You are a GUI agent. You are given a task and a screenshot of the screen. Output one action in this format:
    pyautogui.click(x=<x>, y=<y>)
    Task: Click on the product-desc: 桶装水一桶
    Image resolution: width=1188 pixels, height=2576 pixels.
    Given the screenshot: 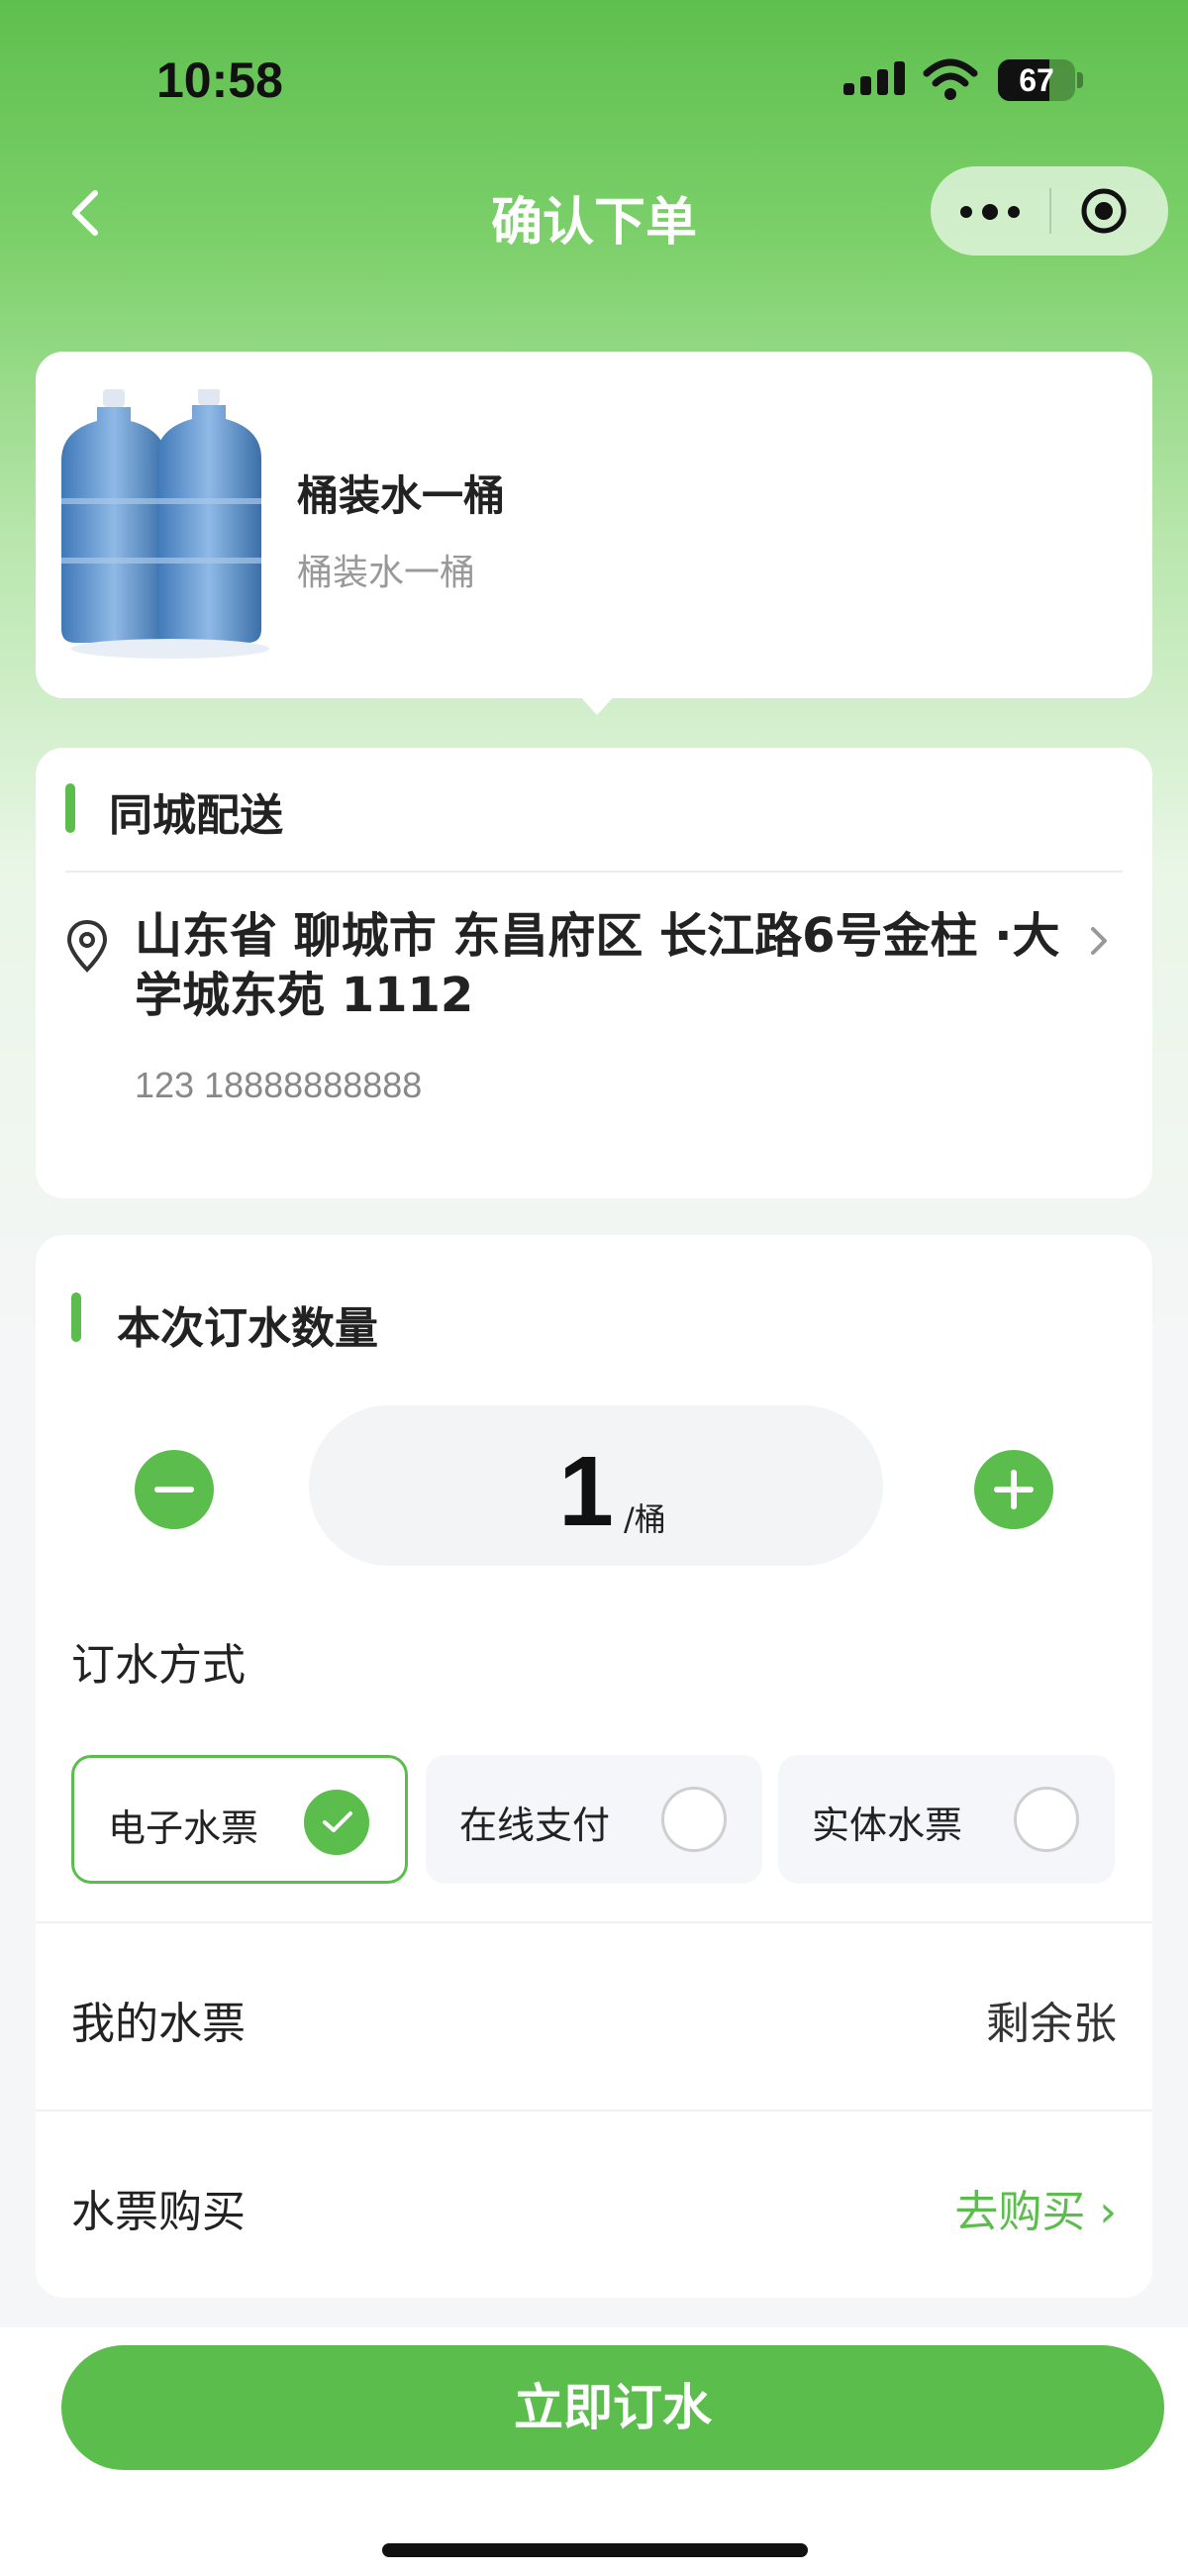 What is the action you would take?
    pyautogui.click(x=386, y=573)
    